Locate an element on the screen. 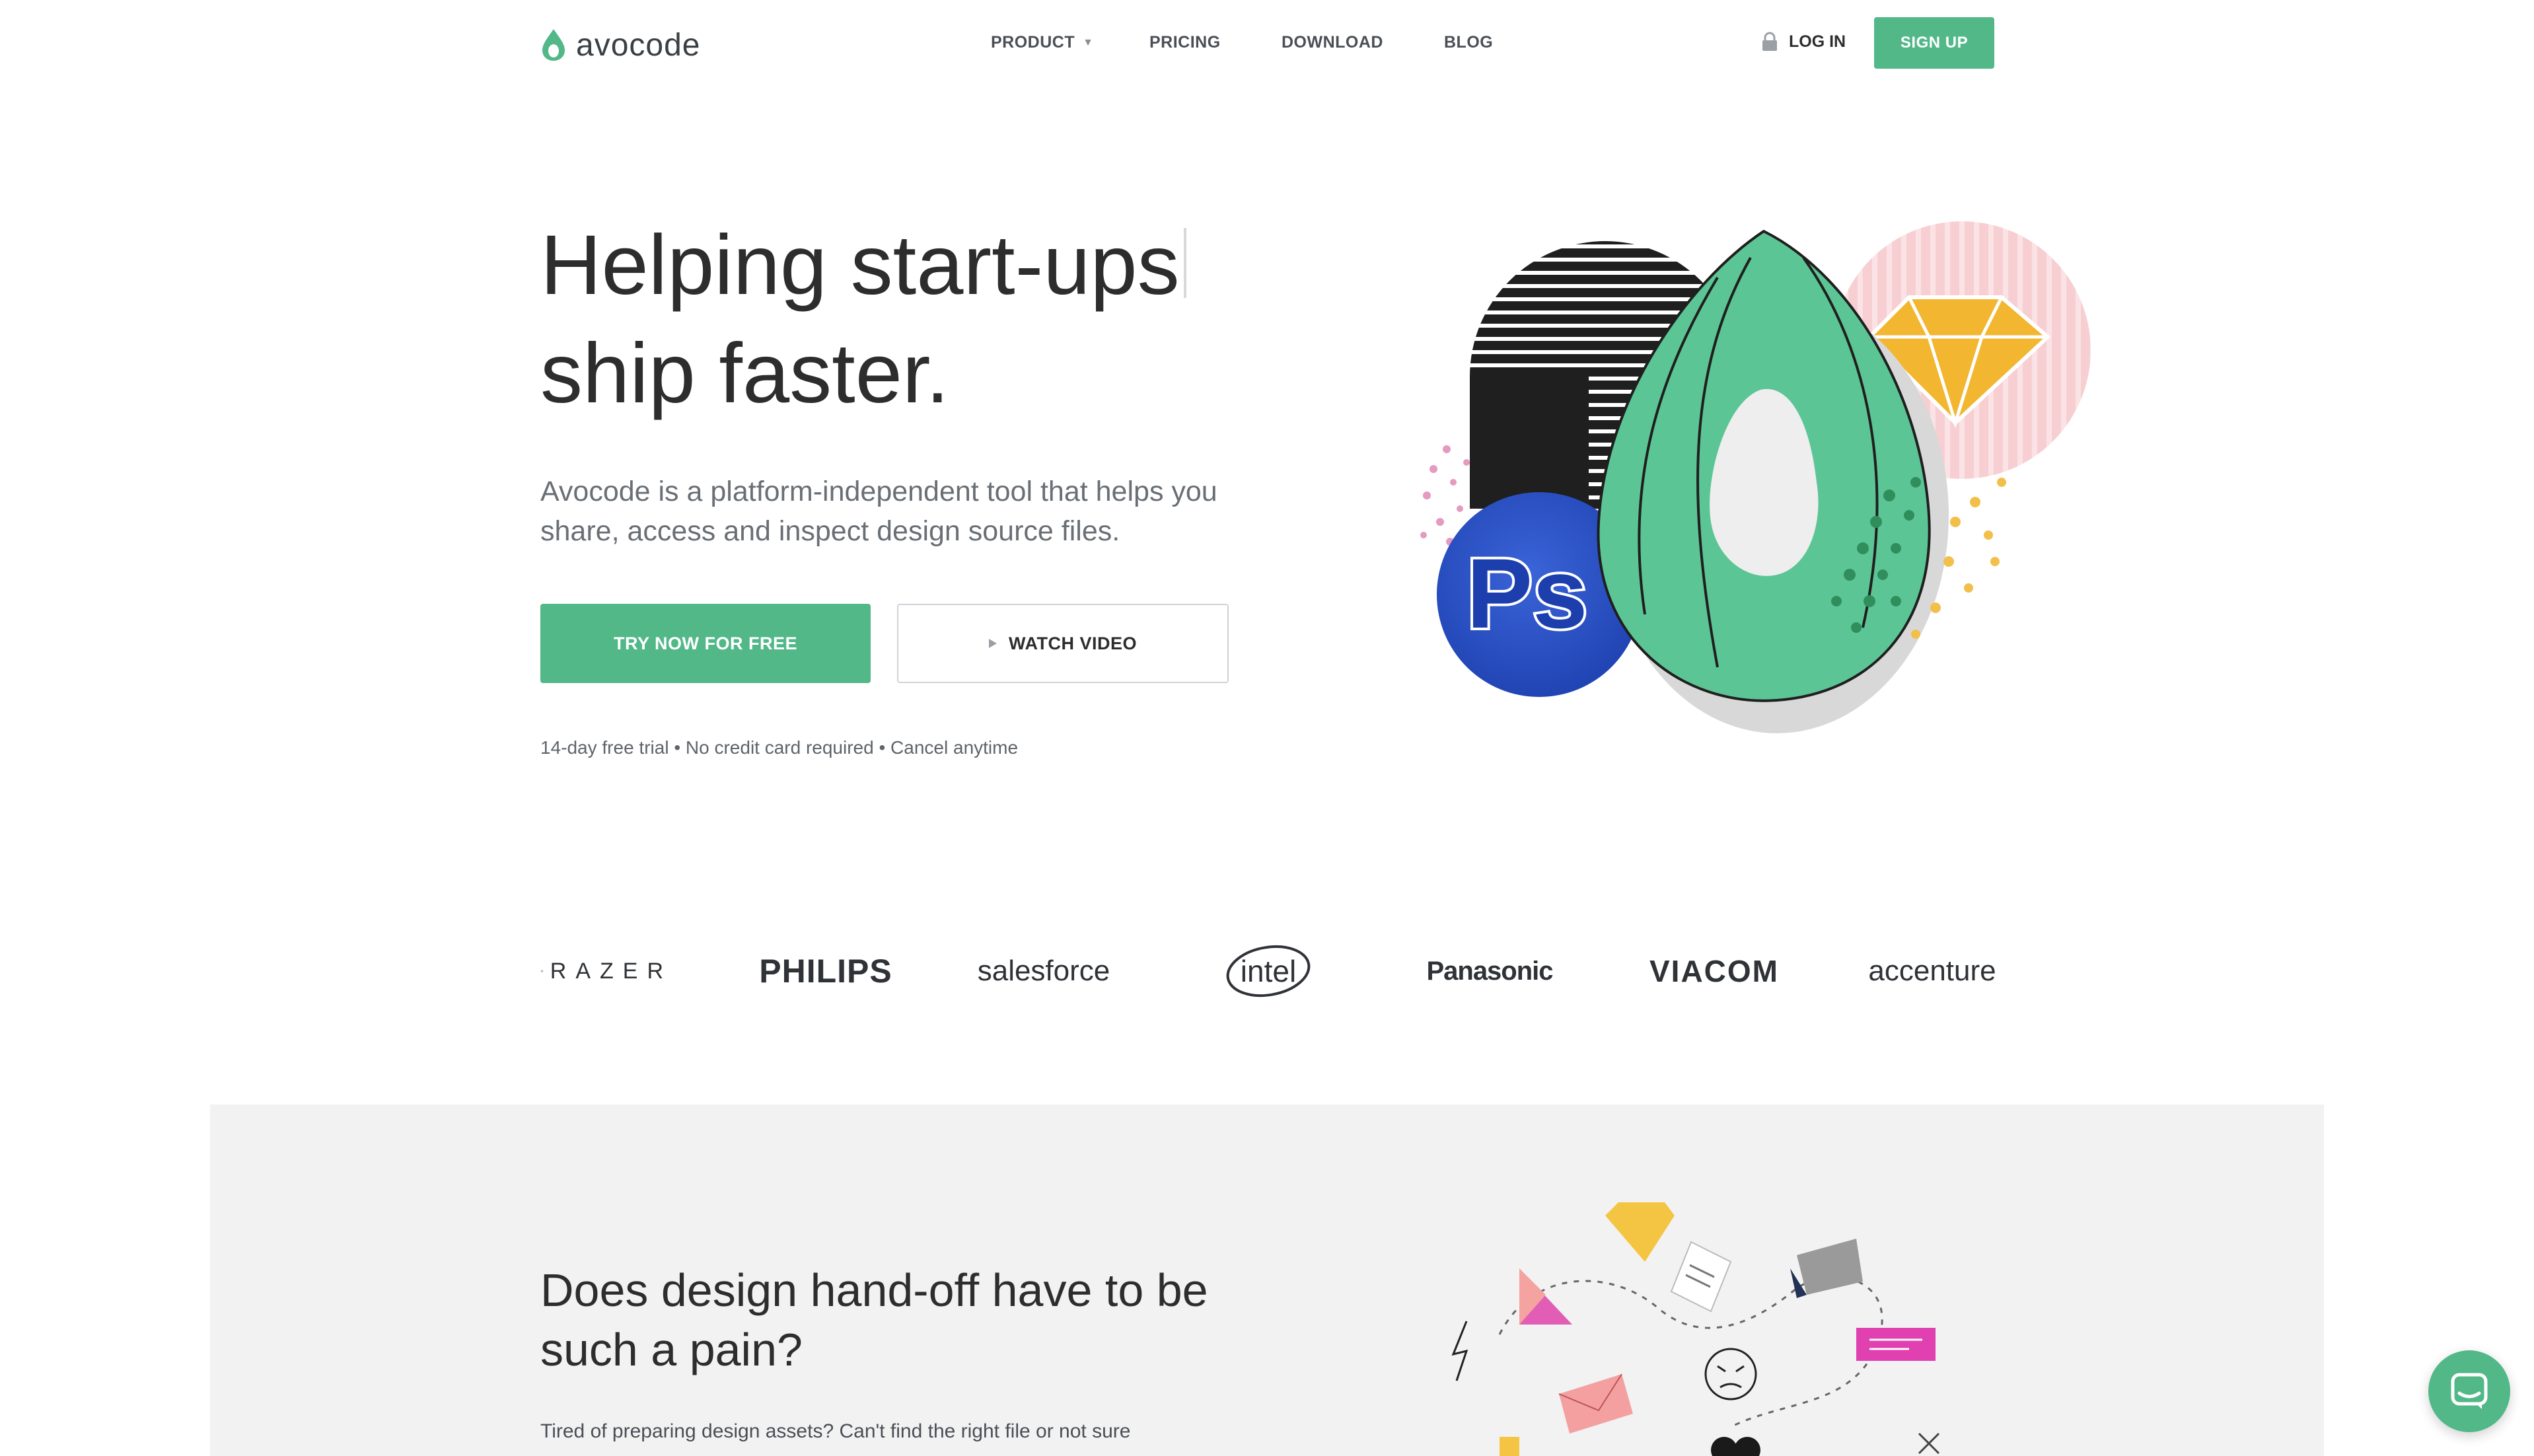 This screenshot has width=2534, height=1456. photoshop-badge: Ps is located at coordinates (1526, 593).